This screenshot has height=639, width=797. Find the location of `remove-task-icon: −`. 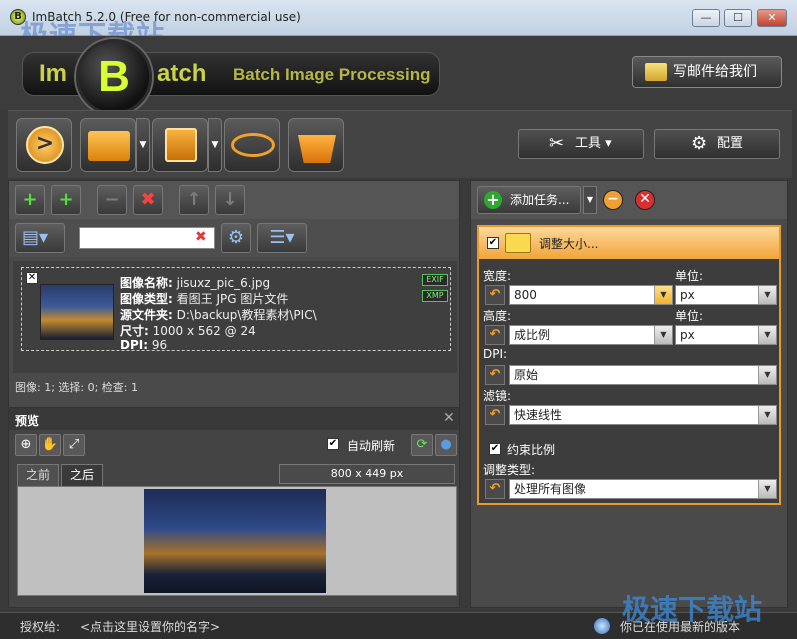

remove-task-icon: − is located at coordinates (613, 200).